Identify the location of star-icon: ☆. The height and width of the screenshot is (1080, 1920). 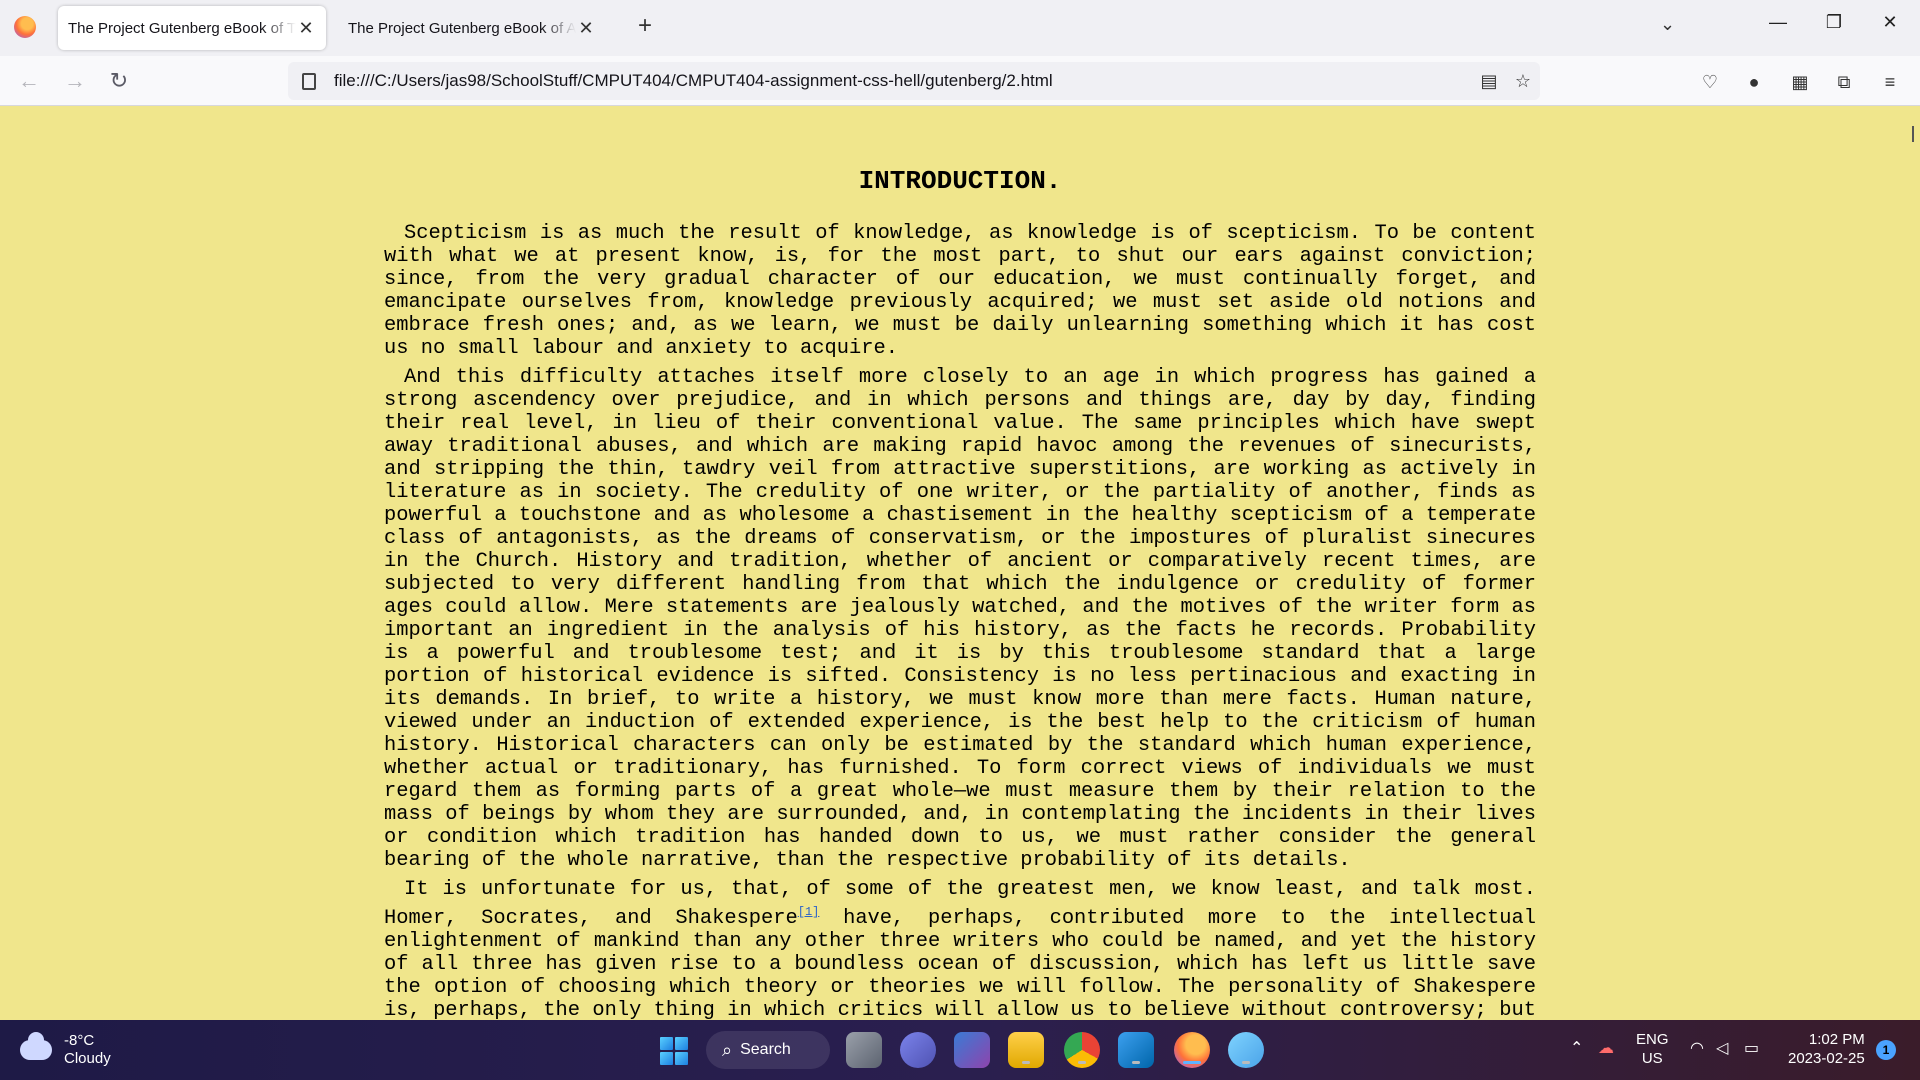
(1523, 81).